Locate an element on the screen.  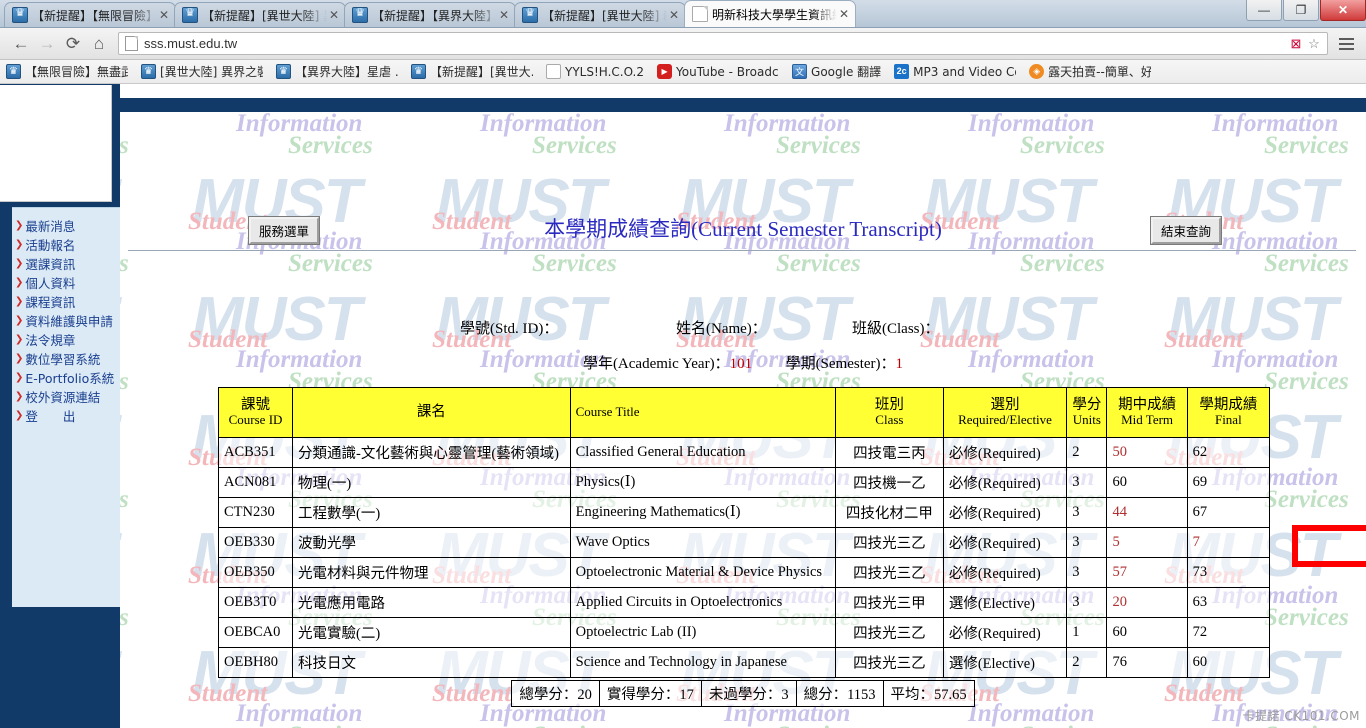
address-bar: sss.must.edu.tw ⊠ ☆ is located at coordinates (723, 43).